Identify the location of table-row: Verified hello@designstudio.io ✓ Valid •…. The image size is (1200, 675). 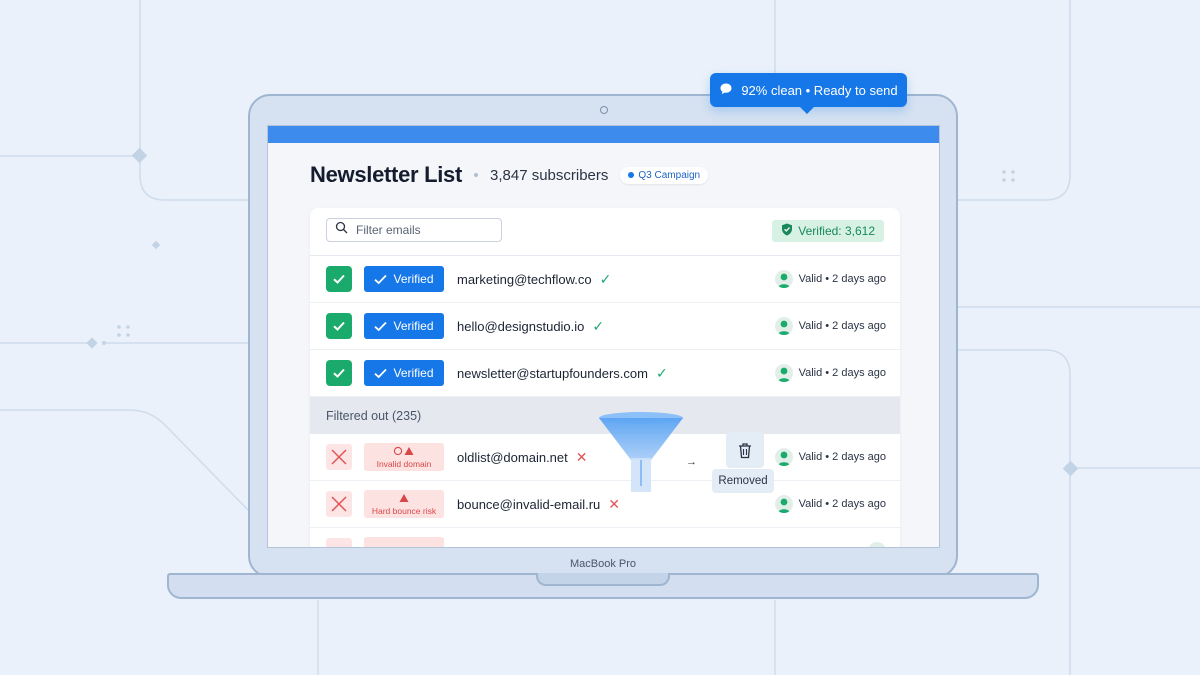
(605, 326).